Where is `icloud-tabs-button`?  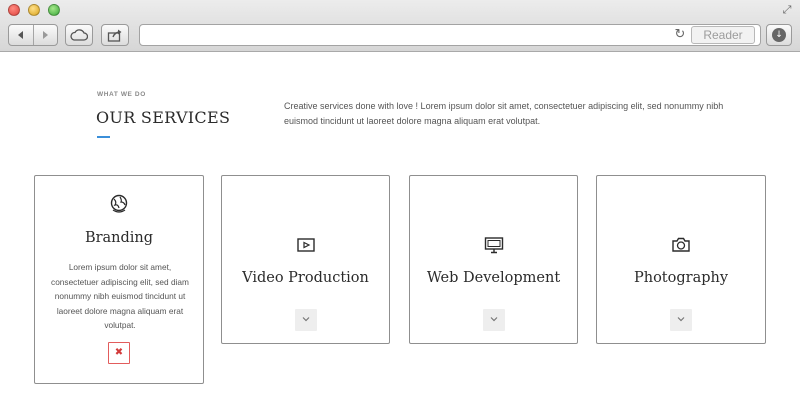 icloud-tabs-button is located at coordinates (79, 35).